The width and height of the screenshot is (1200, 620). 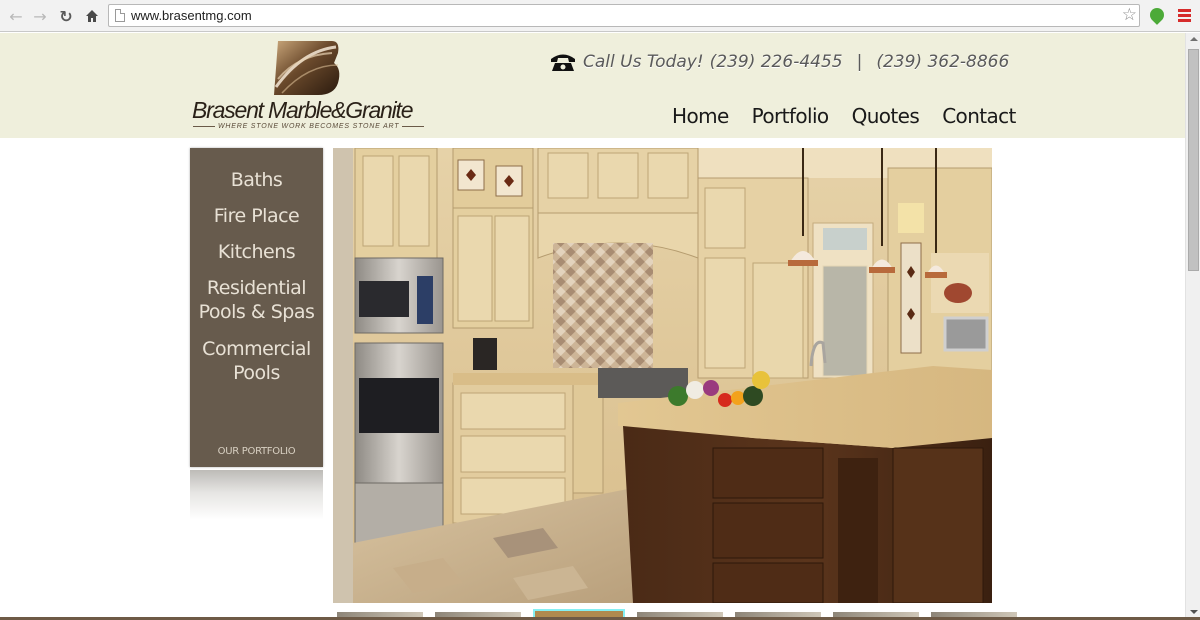 I want to click on scrollbar-thumb, so click(x=1193, y=160).